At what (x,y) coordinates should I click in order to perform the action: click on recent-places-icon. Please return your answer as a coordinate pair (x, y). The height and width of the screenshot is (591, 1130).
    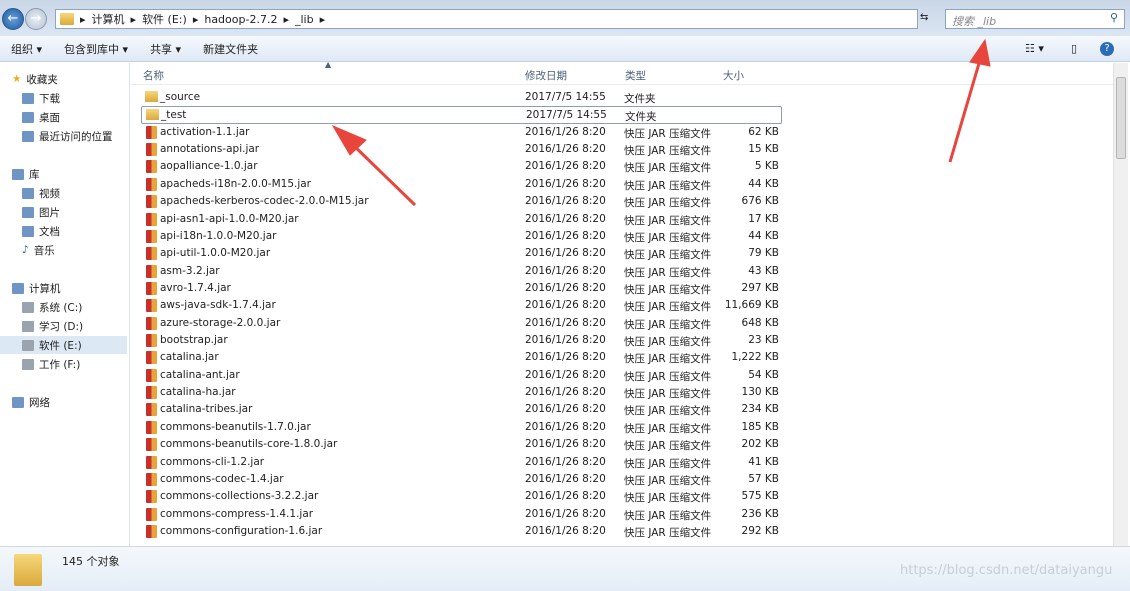
    Looking at the image, I should click on (28, 136).